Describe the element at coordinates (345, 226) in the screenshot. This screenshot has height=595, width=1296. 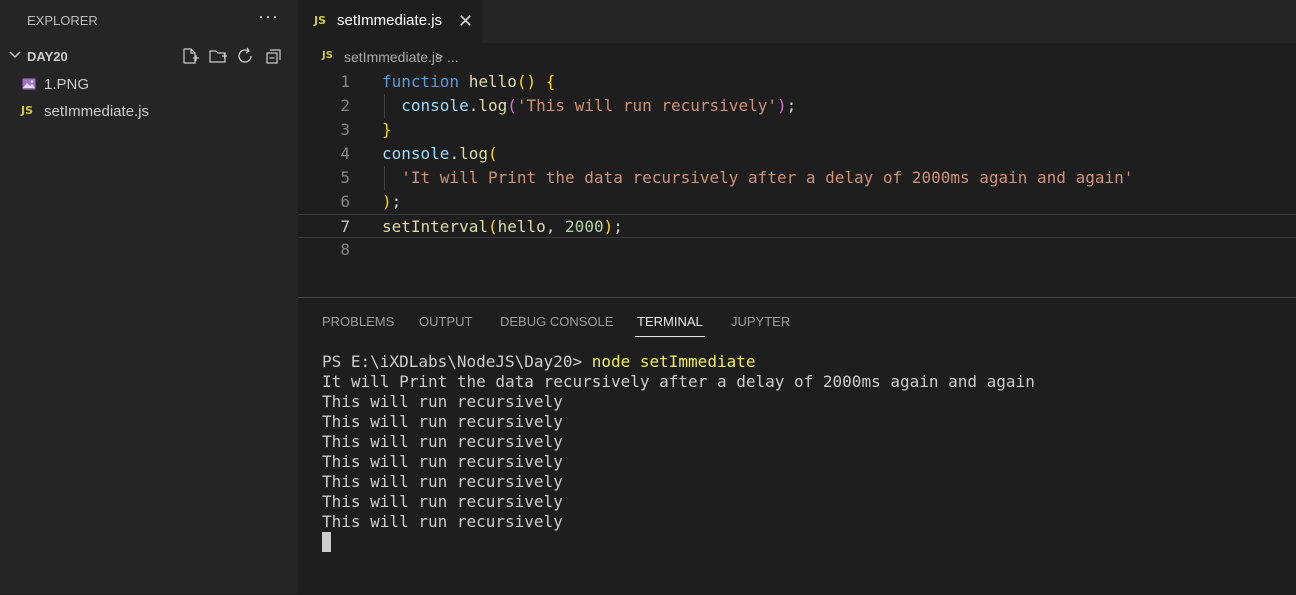
I see `line-number: 7` at that location.